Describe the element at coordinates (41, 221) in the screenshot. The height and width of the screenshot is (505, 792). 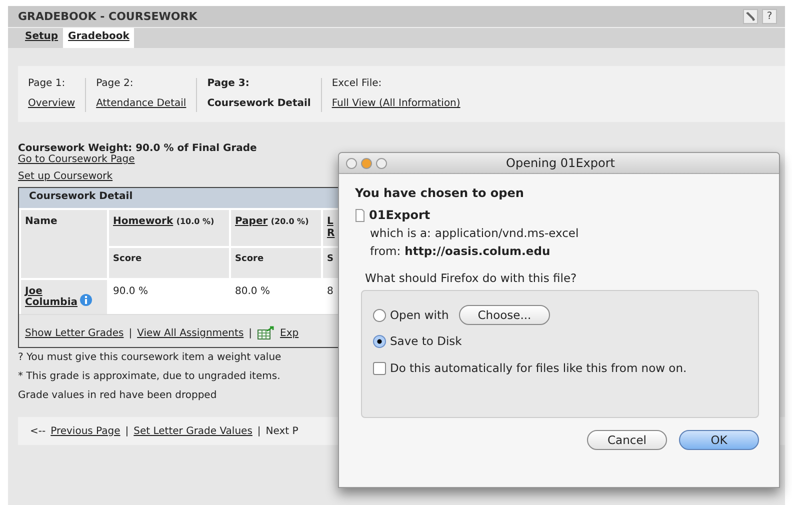
I see `column-header: Name` at that location.